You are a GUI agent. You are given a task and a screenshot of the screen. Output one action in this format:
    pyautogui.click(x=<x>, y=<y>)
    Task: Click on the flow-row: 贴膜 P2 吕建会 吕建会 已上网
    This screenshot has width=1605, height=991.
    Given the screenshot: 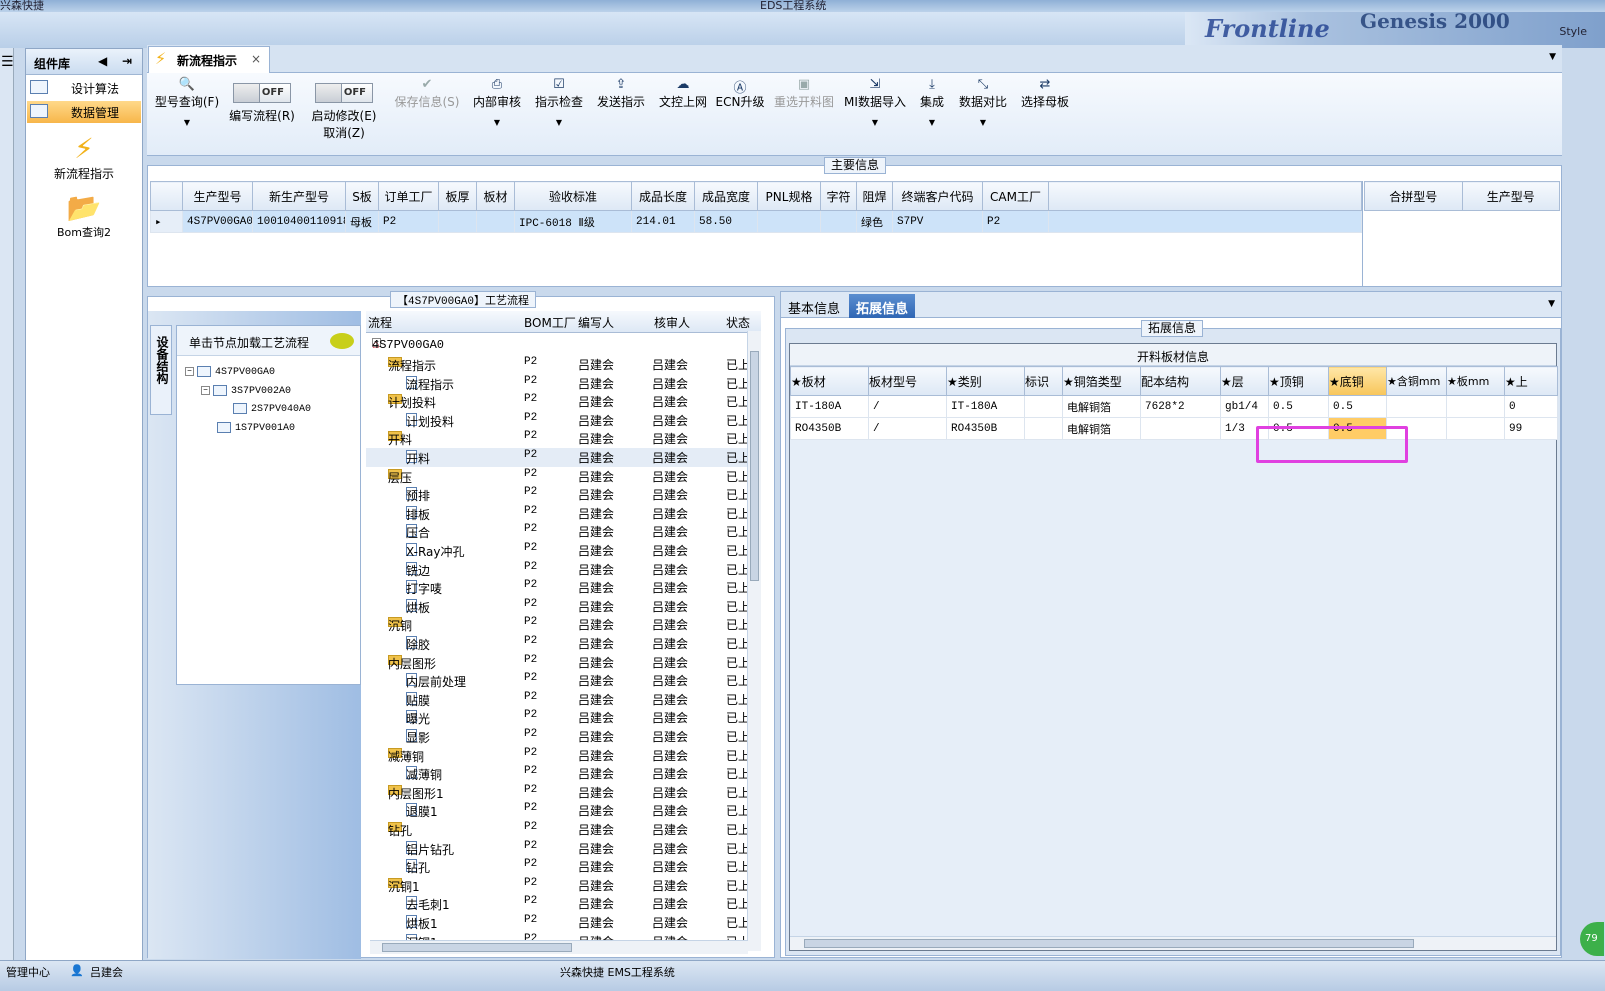 What is the action you would take?
    pyautogui.click(x=563, y=699)
    